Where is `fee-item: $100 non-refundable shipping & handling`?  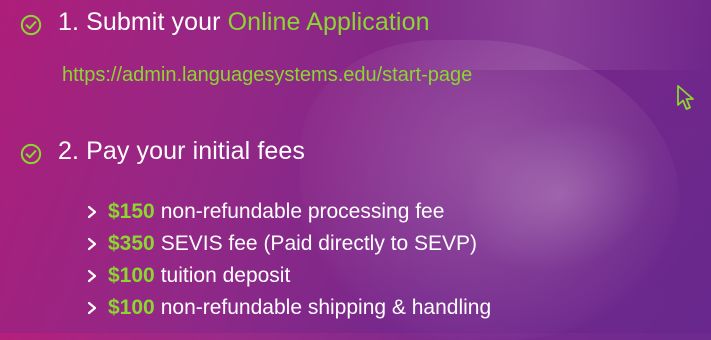 fee-item: $100 non-refundable shipping & handling is located at coordinates (288, 308).